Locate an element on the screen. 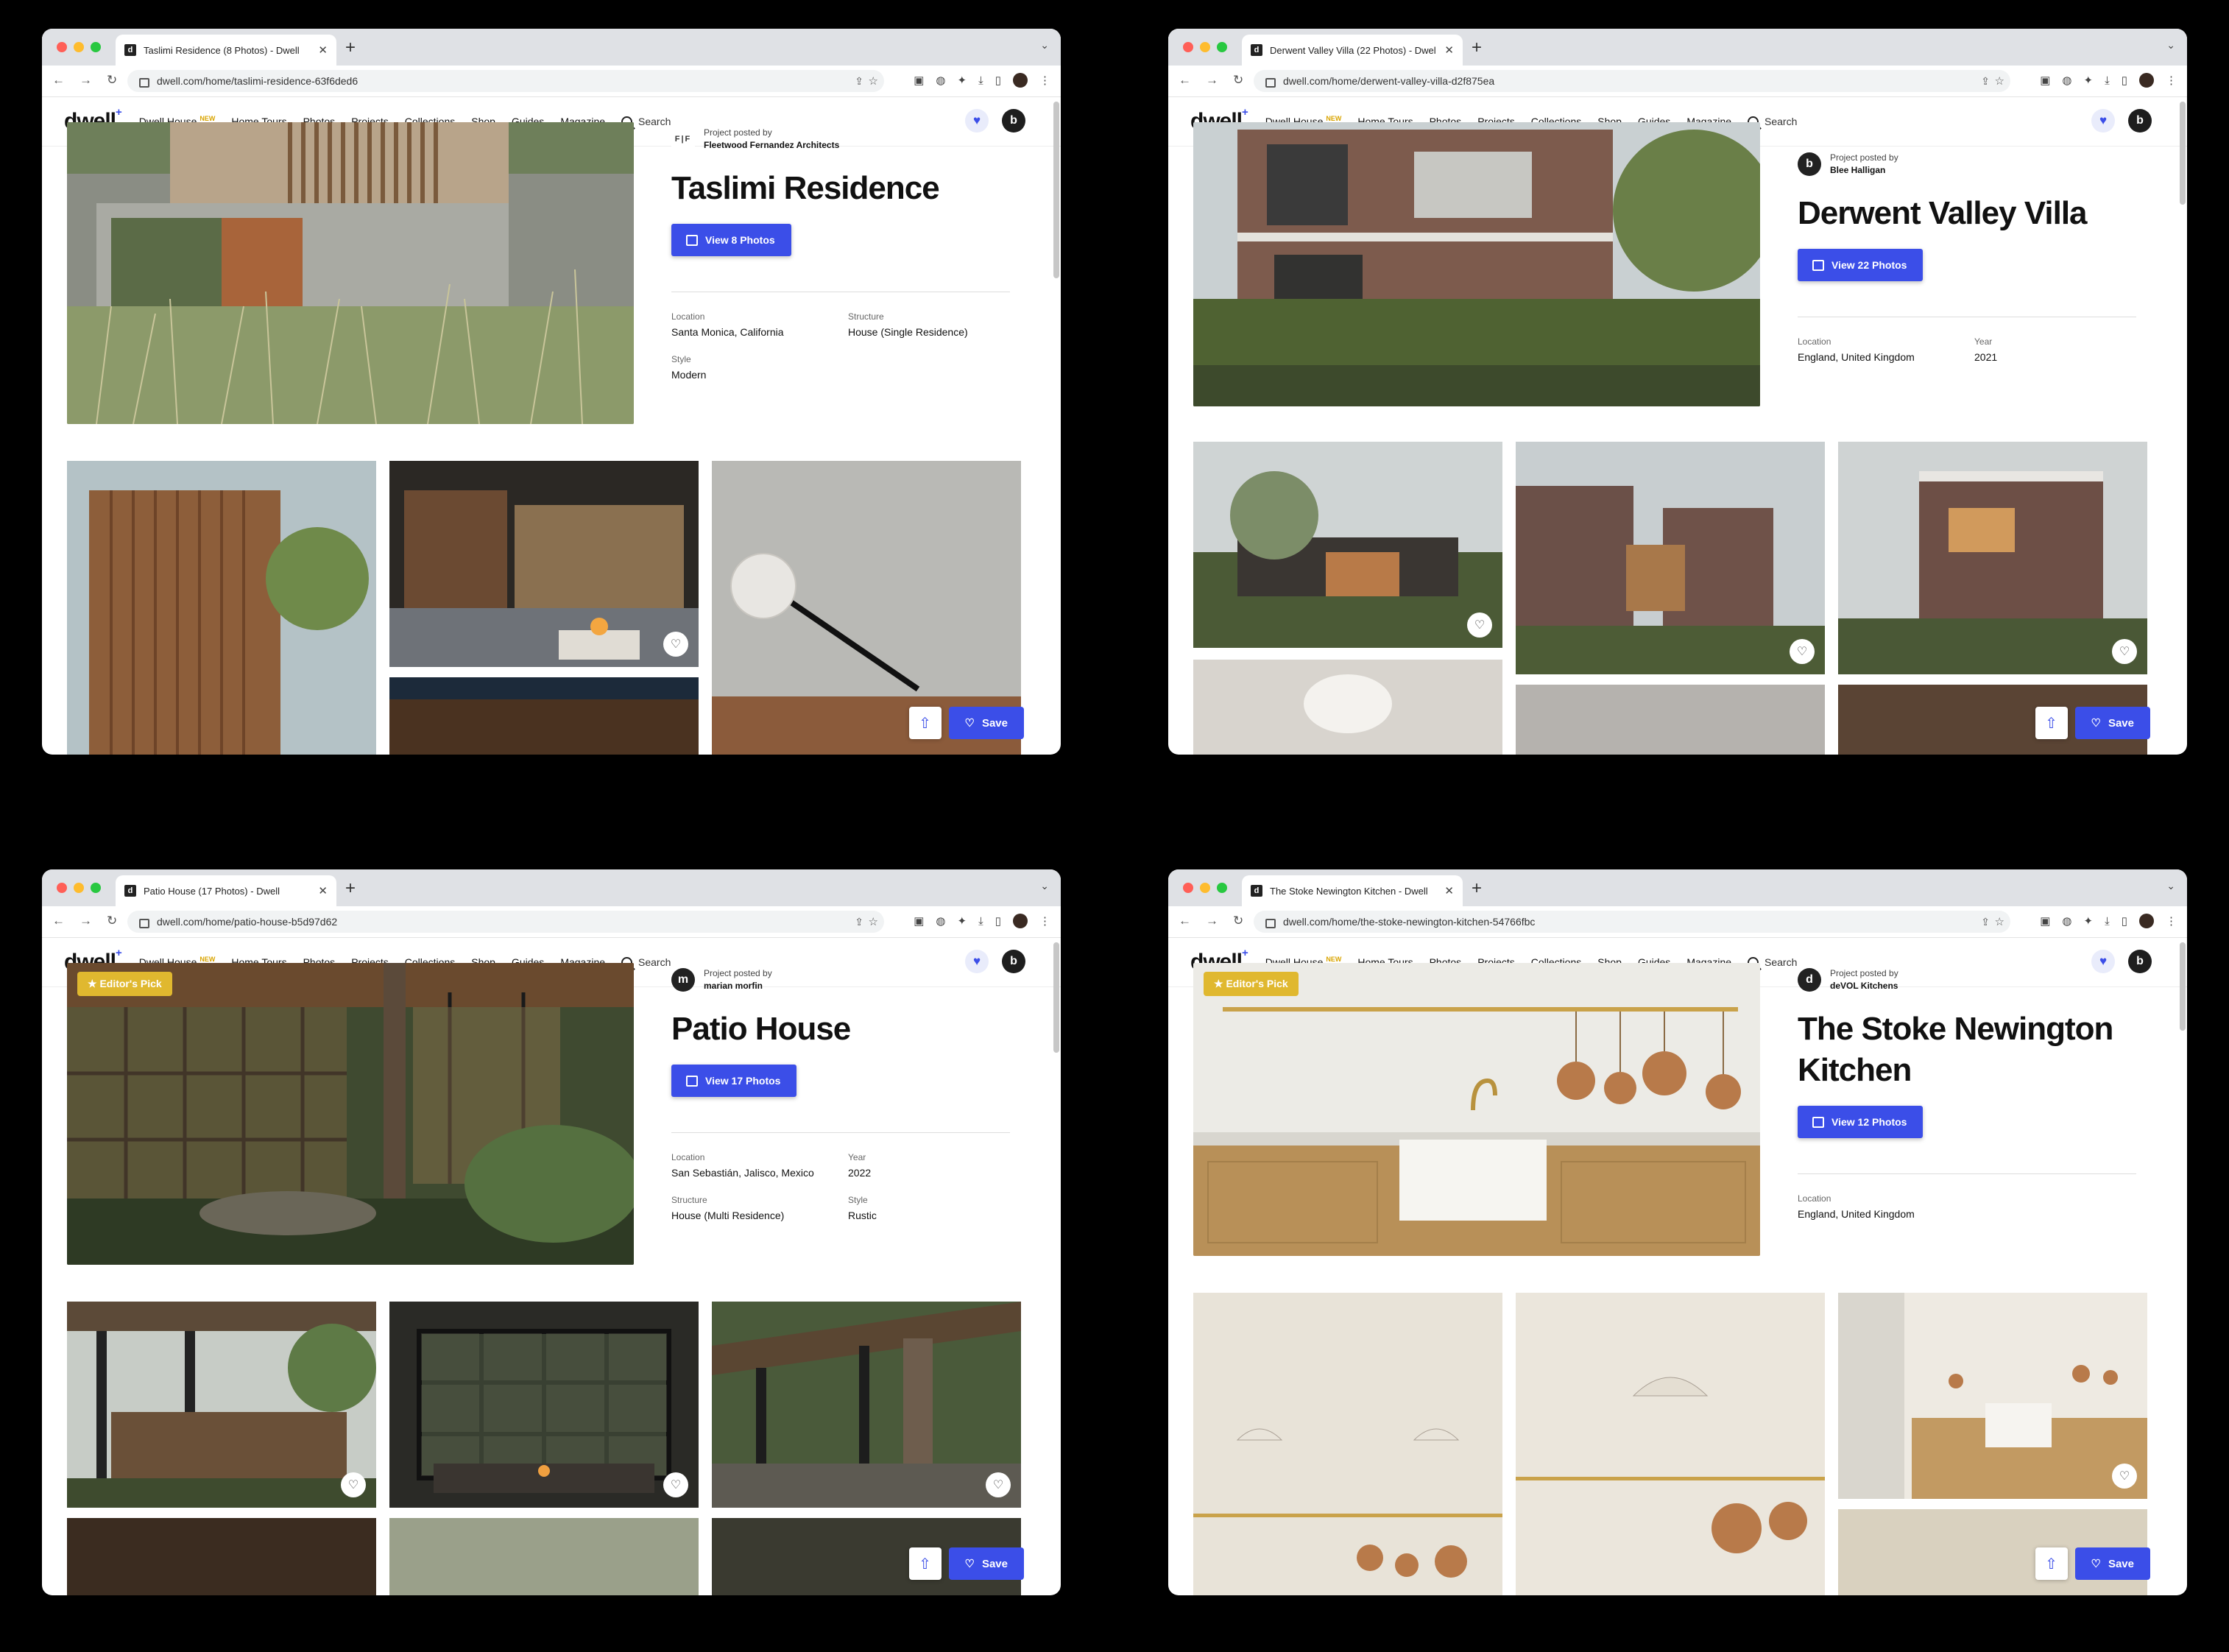 This screenshot has width=2229, height=1652. browser-tab: d Patio House (17 Photos) - Dwell ✕ is located at coordinates (226, 890).